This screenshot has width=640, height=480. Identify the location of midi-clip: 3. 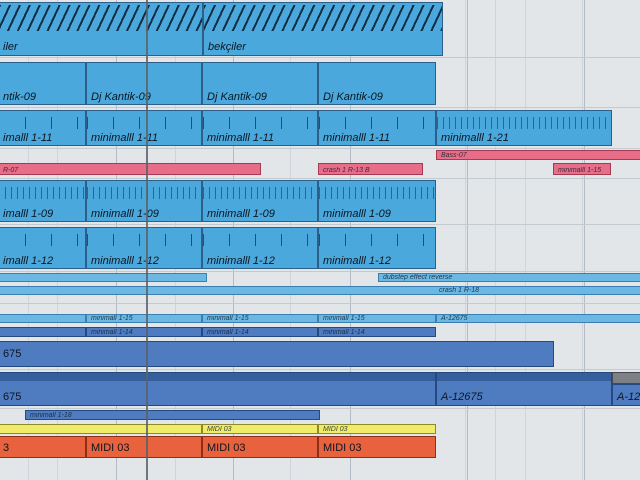
(43, 447).